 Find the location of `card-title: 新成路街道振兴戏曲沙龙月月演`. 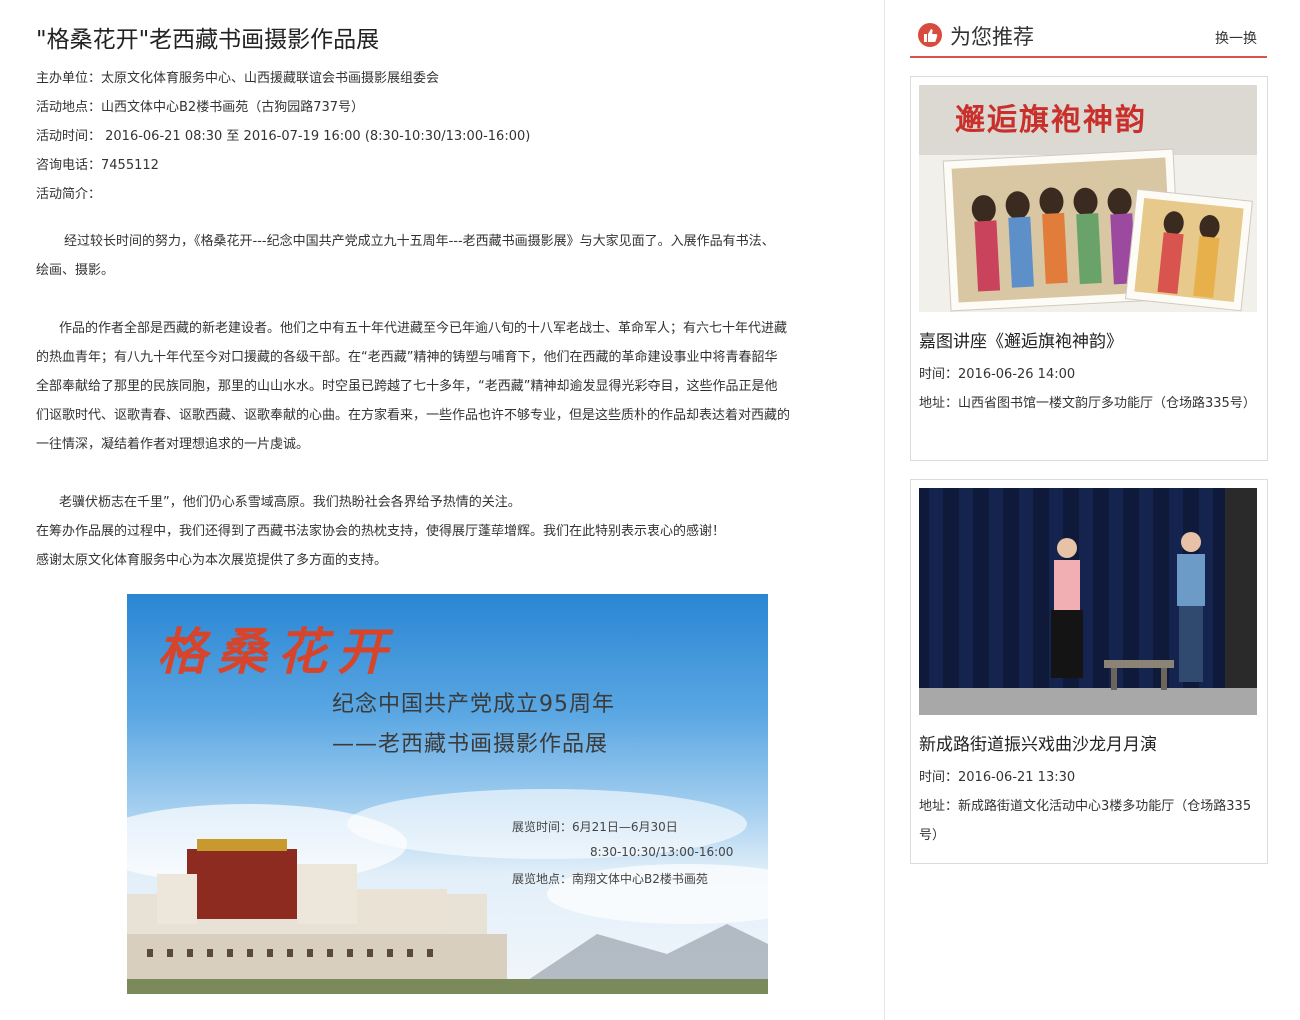

card-title: 新成路街道振兴戏曲沙龙月月演 is located at coordinates (1038, 742).